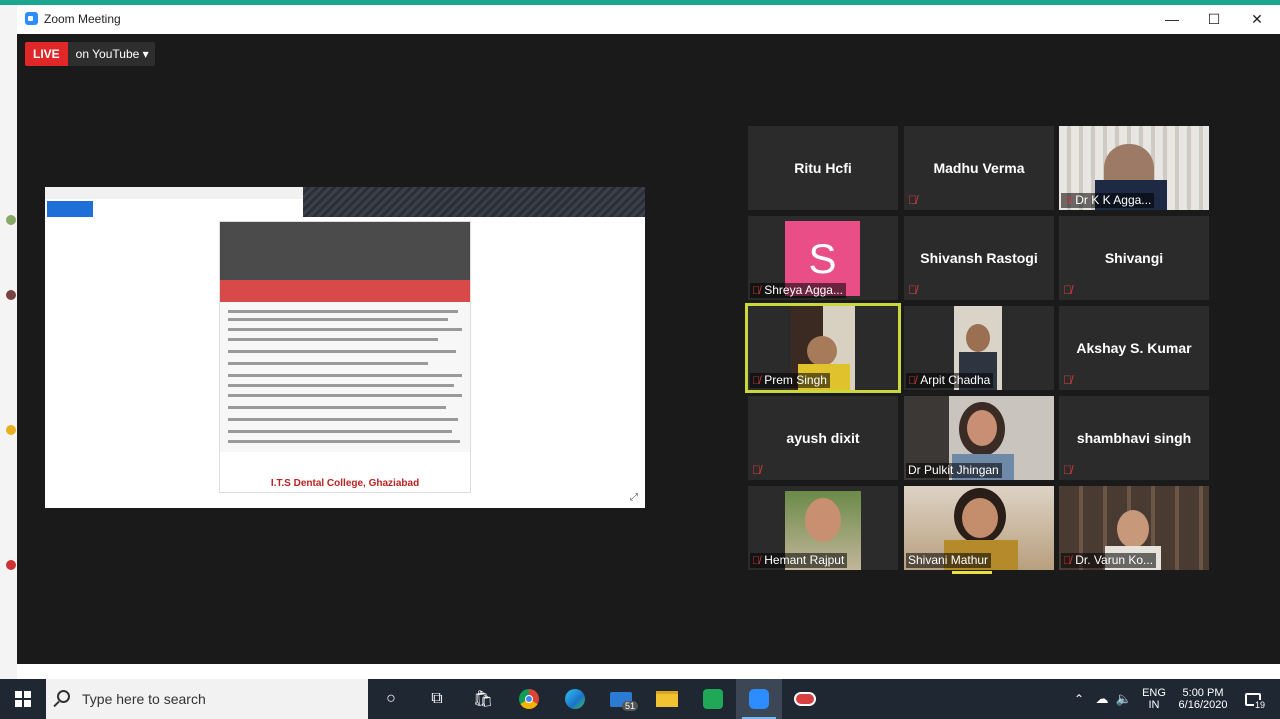  What do you see at coordinates (805, 699) in the screenshot?
I see `app-icon` at bounding box center [805, 699].